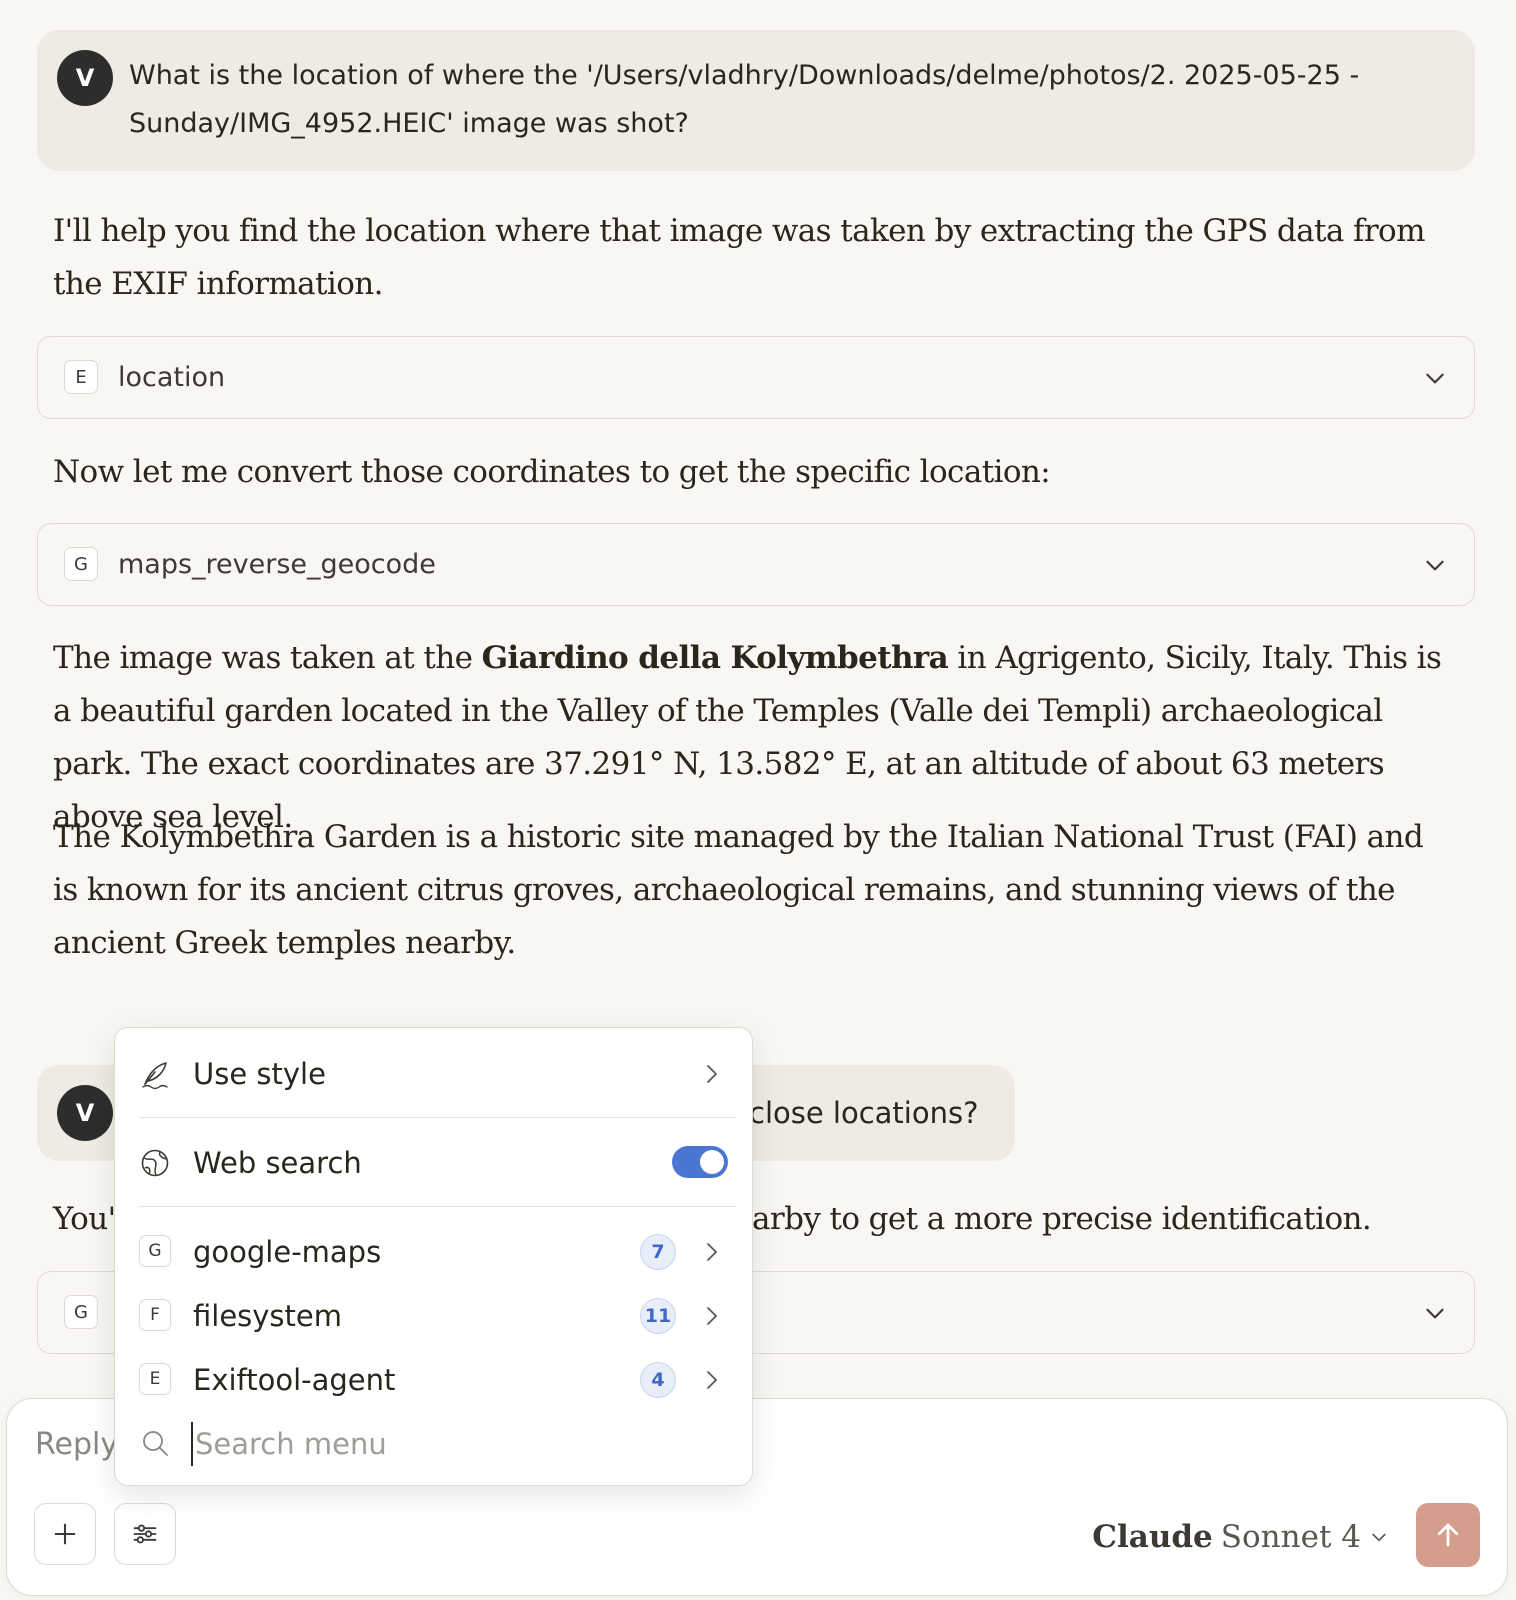  I want to click on menu-item-exiftool-agent: E Exiftool-agent 4, so click(433, 1380).